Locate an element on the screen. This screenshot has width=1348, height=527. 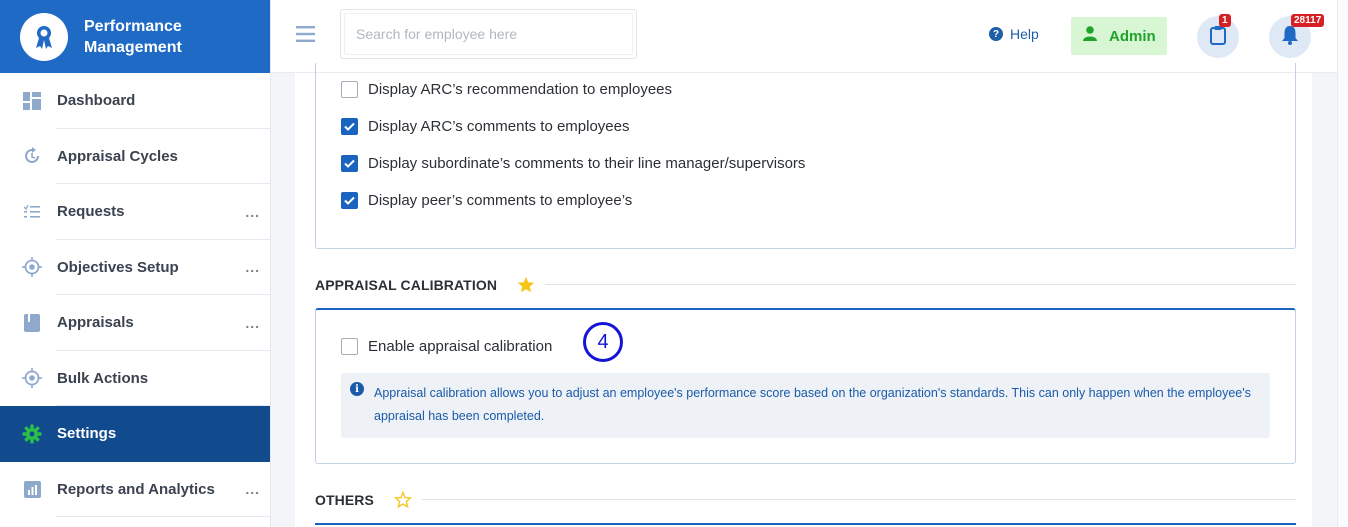
display-subordinate-comments-checkbox is located at coordinates (349, 163).